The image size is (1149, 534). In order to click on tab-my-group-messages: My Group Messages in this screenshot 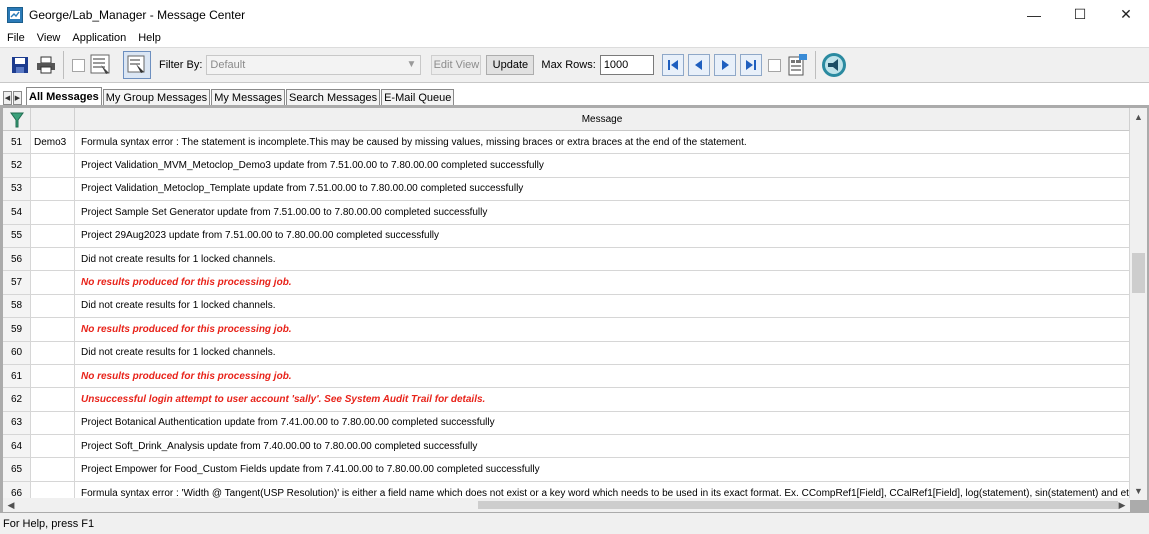, I will do `click(156, 97)`.